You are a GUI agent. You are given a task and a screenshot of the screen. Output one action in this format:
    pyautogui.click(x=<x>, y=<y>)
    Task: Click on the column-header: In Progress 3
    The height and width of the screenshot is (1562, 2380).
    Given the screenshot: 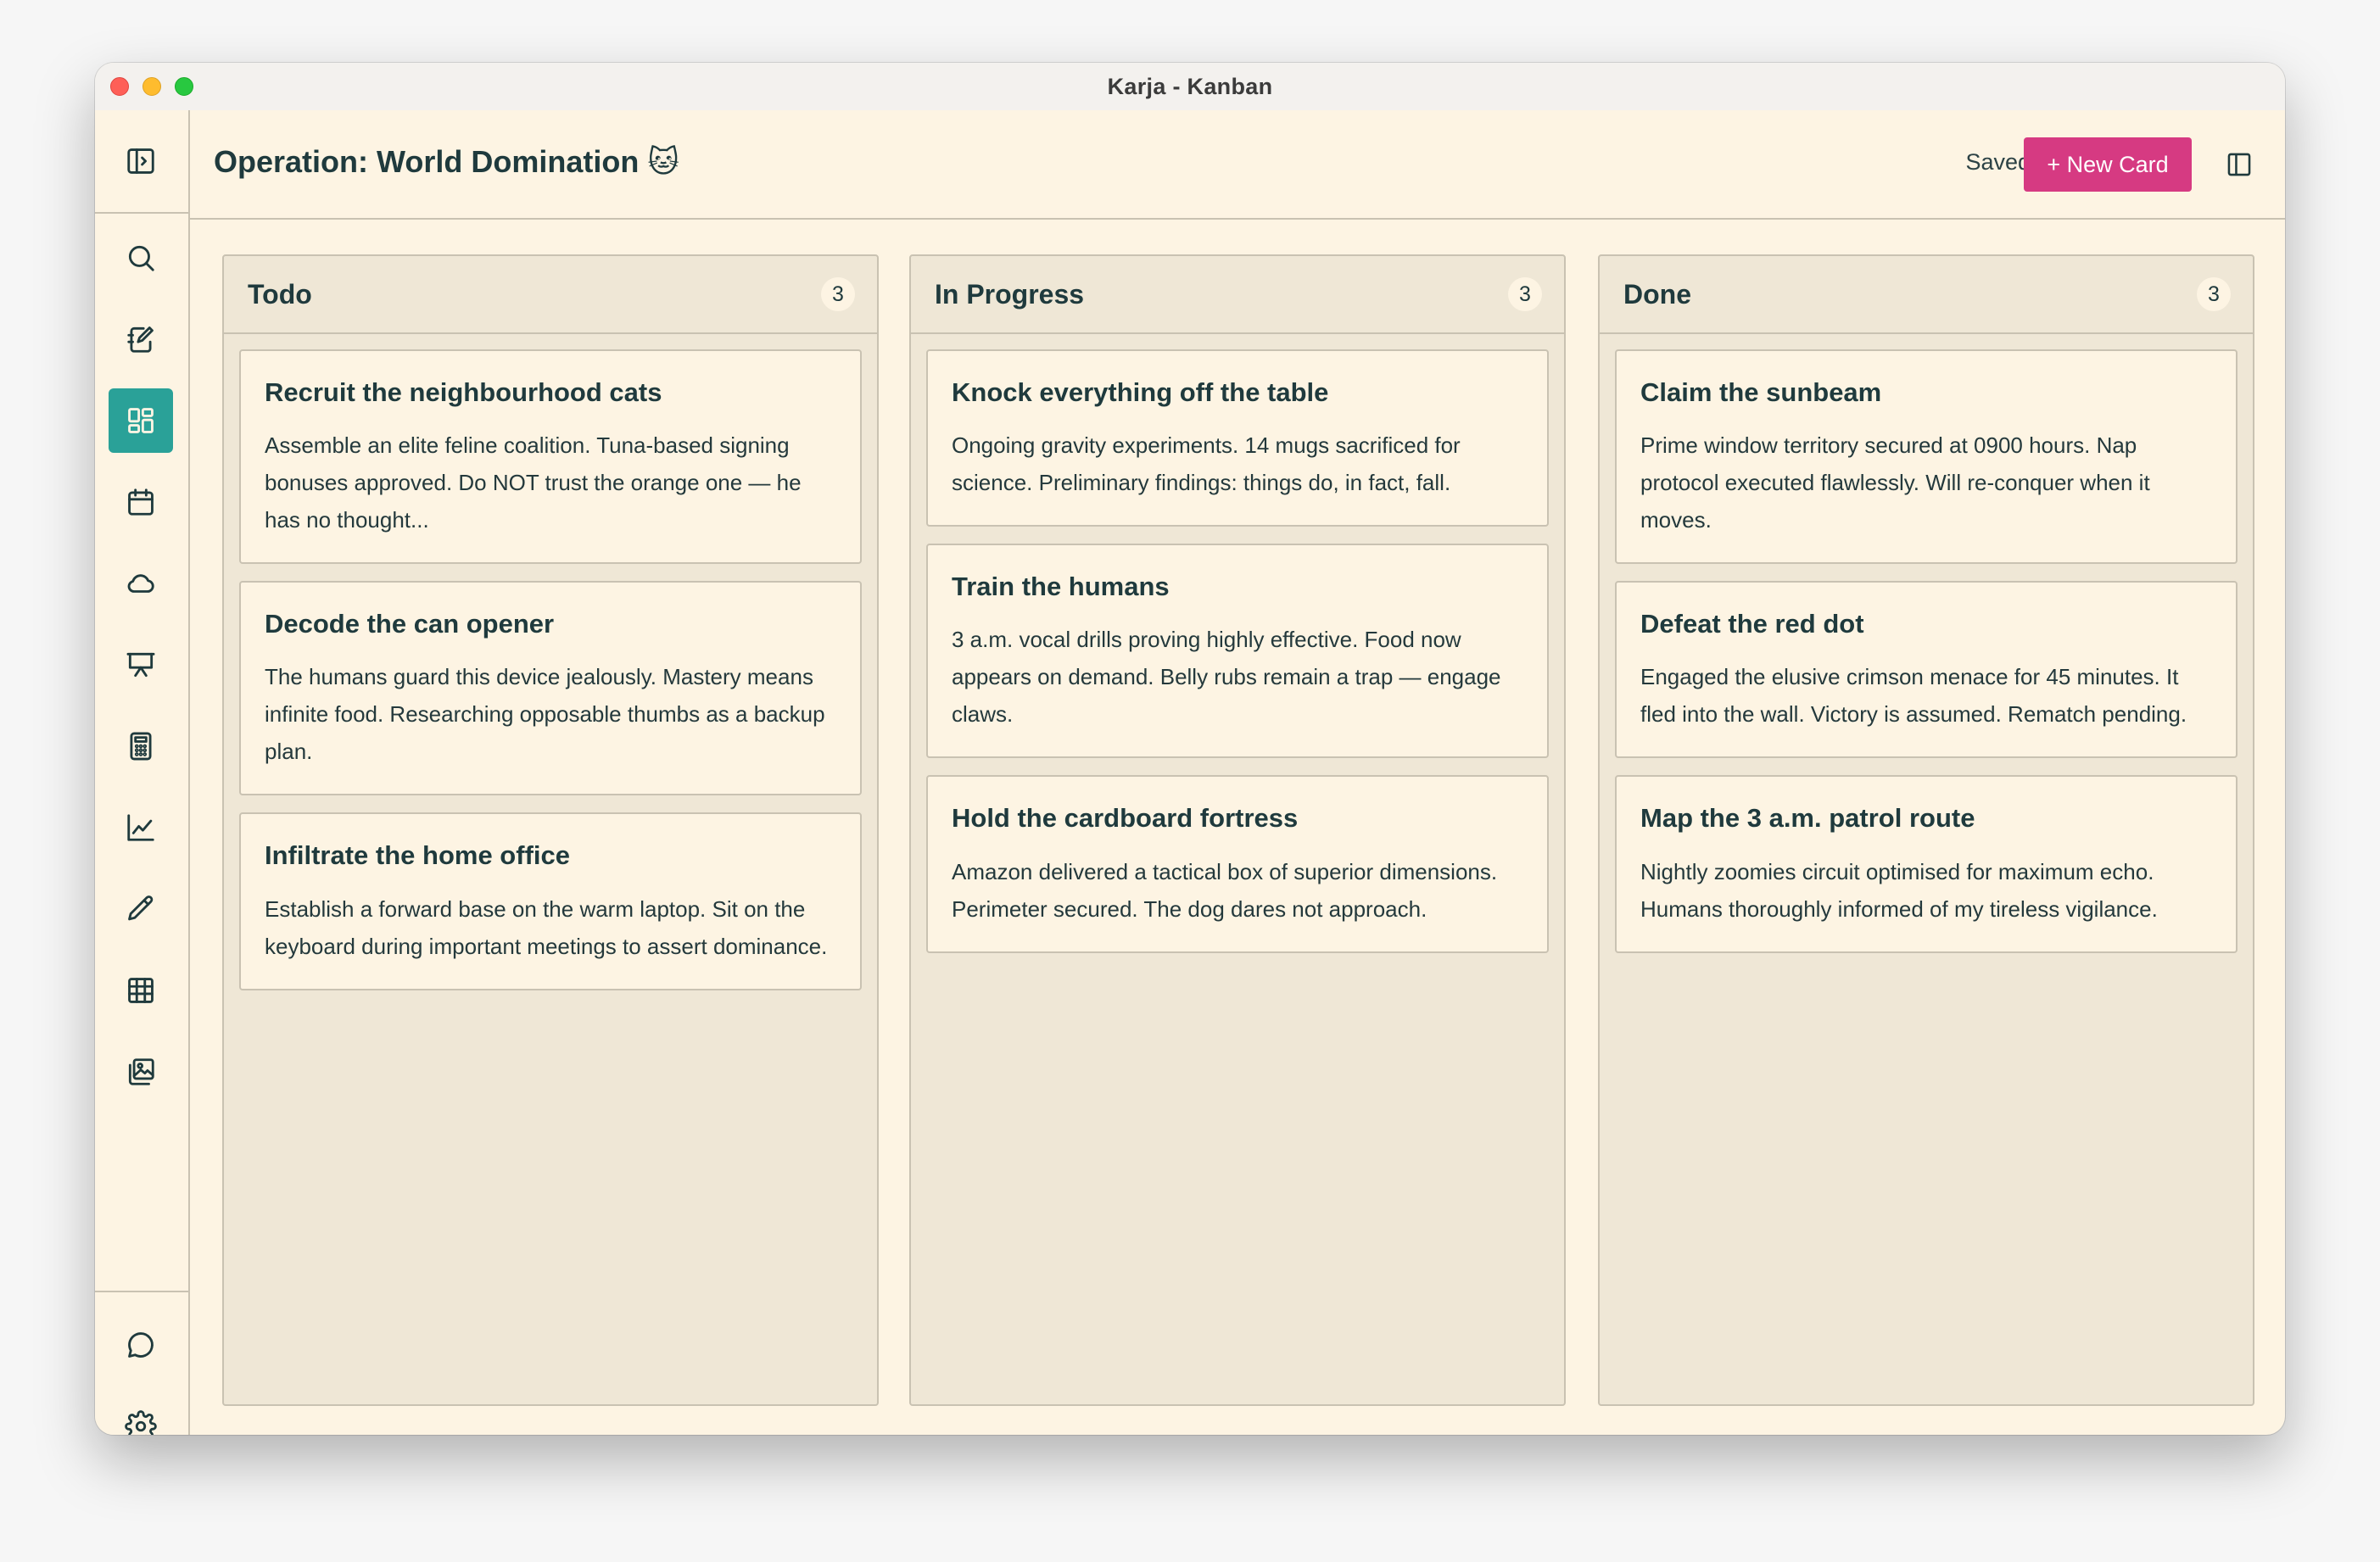 What is the action you would take?
    pyautogui.click(x=1237, y=295)
    